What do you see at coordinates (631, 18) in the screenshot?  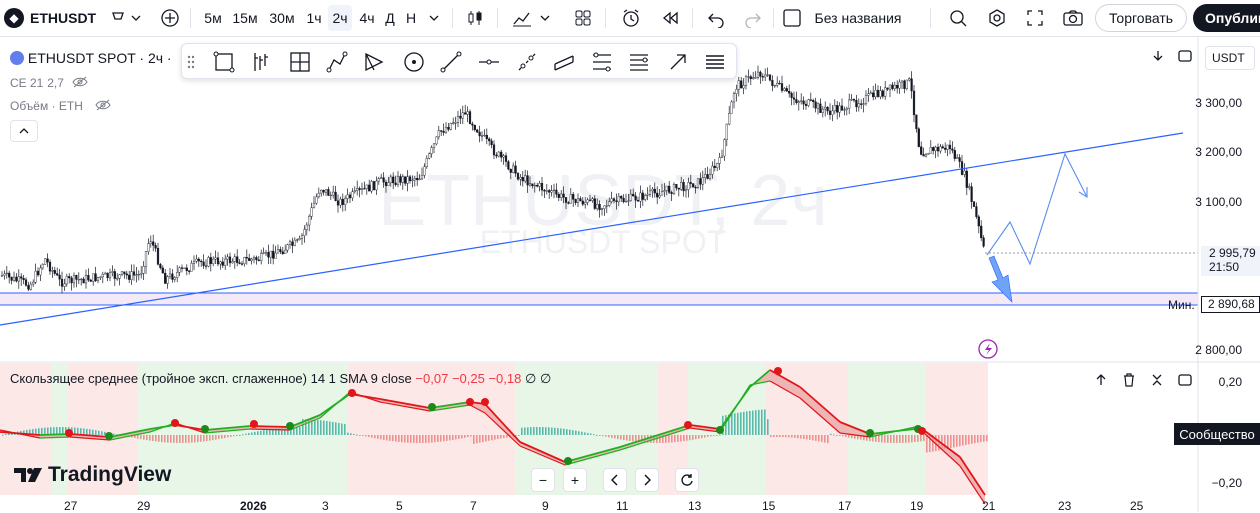 I see `alert-icon` at bounding box center [631, 18].